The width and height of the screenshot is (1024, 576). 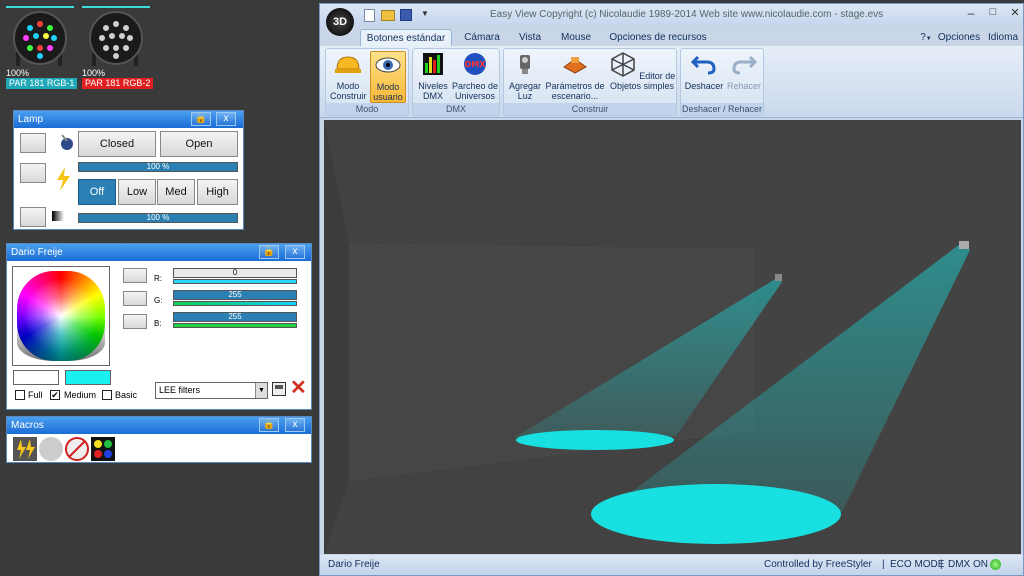 I want to click on niveles-dmx-button: Niveles DMX, so click(x=433, y=77).